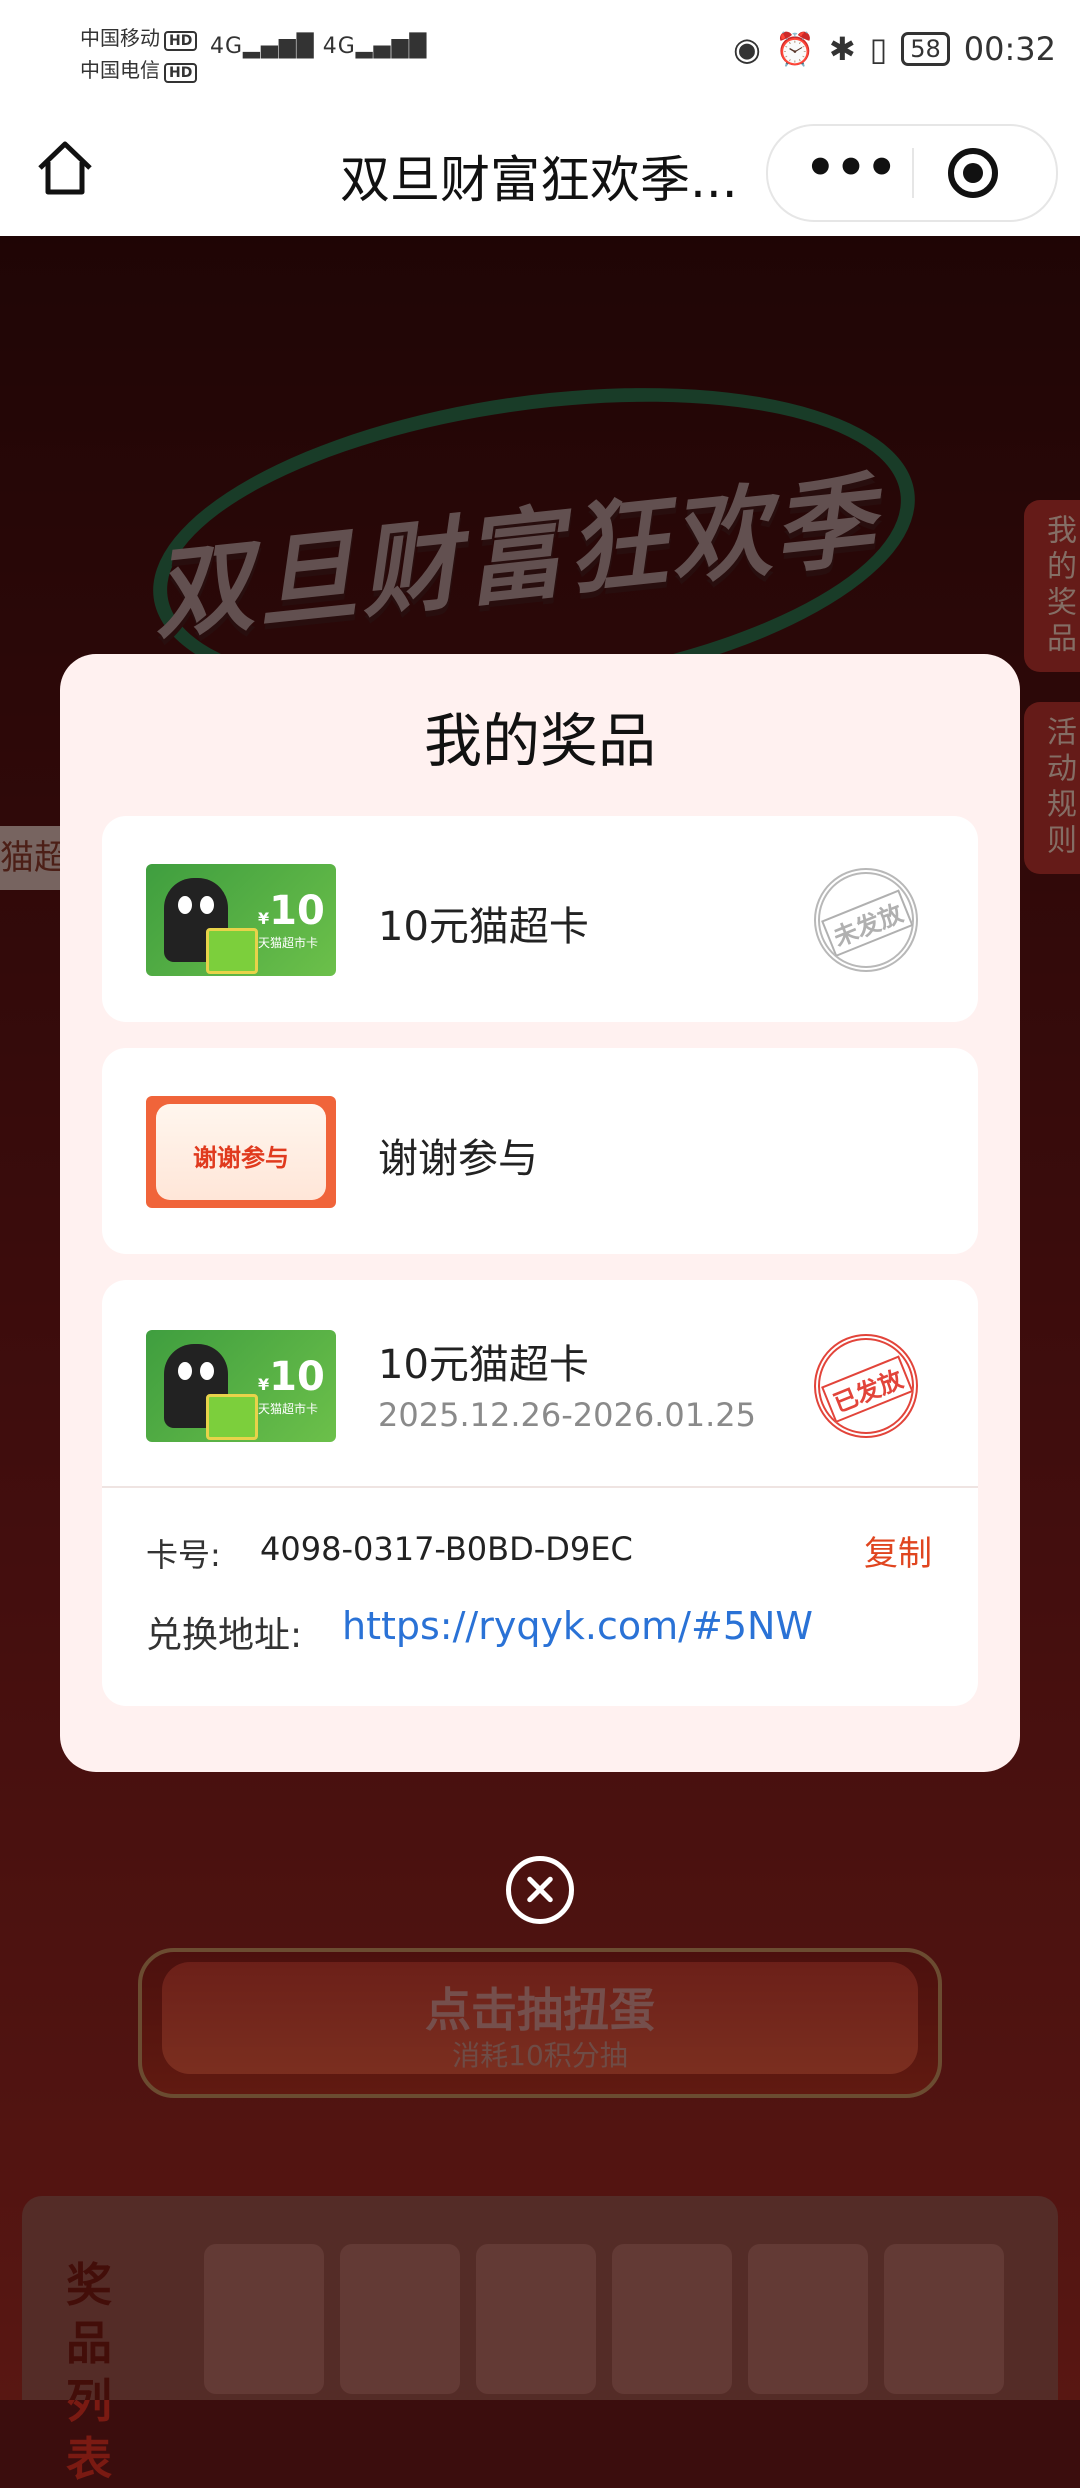 The width and height of the screenshot is (1080, 2488). What do you see at coordinates (577, 1626) in the screenshot?
I see `redeem-address-link: https://ryqyk.com/#5NW` at bounding box center [577, 1626].